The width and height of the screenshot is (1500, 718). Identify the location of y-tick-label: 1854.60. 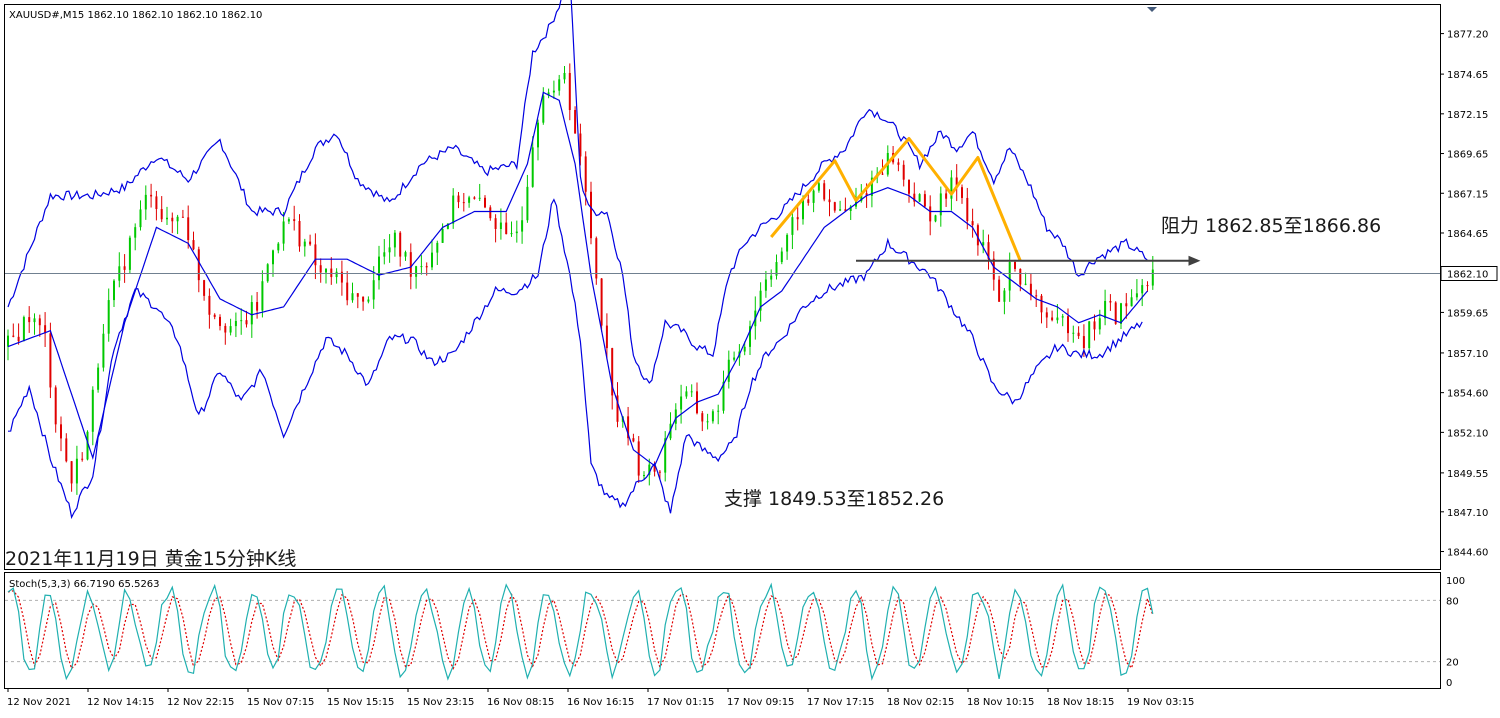
(1467, 394).